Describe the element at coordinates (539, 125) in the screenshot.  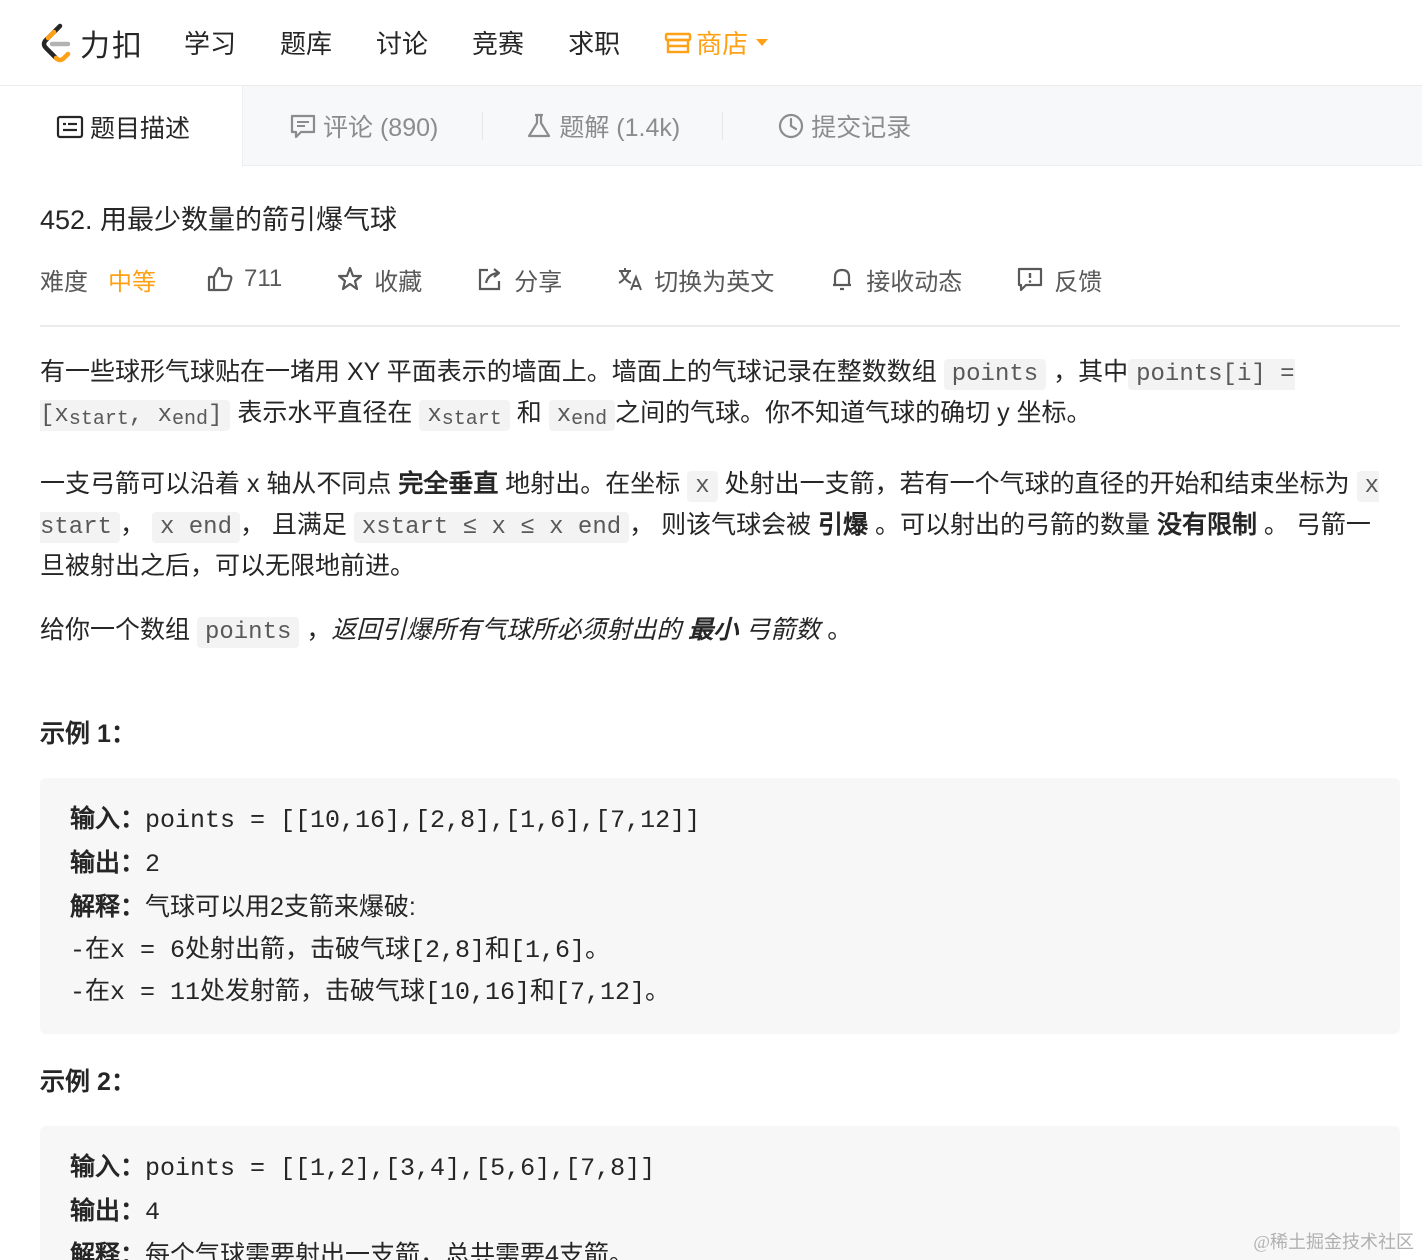
I see `flask-icon` at that location.